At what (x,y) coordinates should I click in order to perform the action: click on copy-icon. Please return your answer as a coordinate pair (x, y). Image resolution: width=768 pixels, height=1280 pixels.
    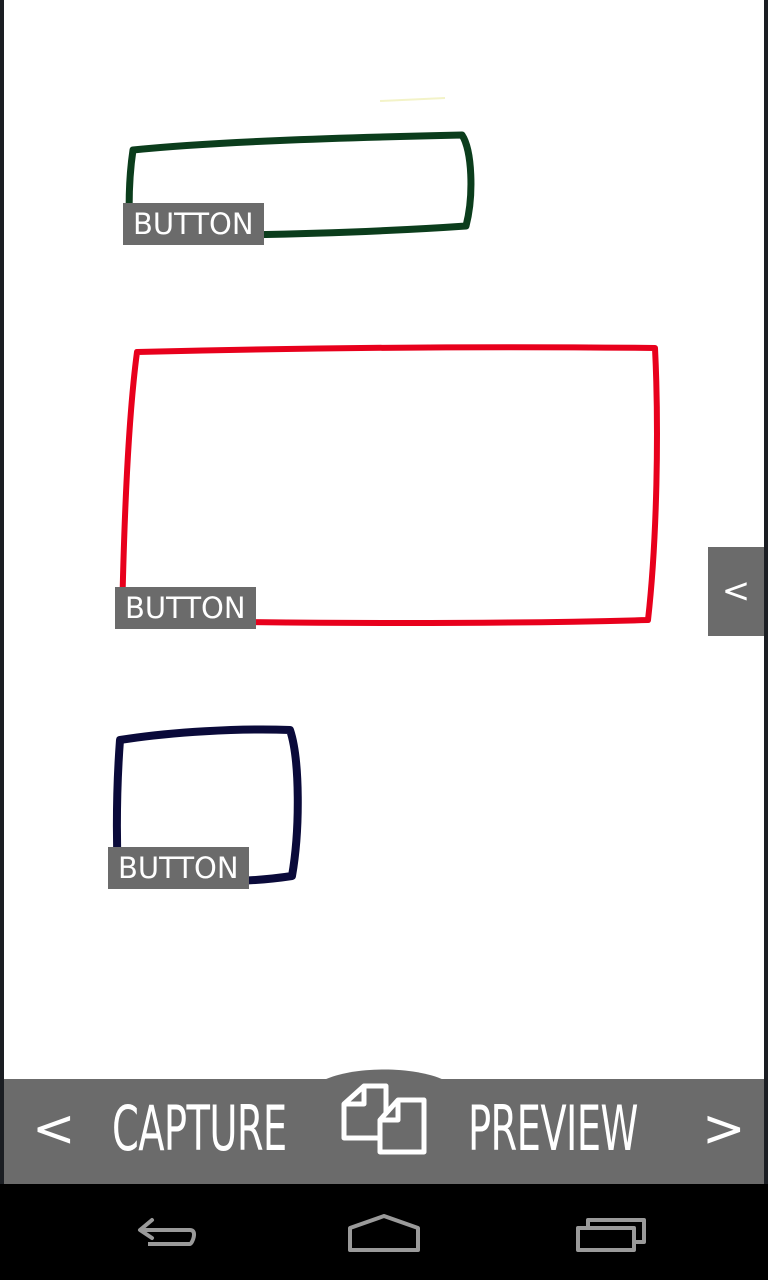
    Looking at the image, I should click on (385, 1120).